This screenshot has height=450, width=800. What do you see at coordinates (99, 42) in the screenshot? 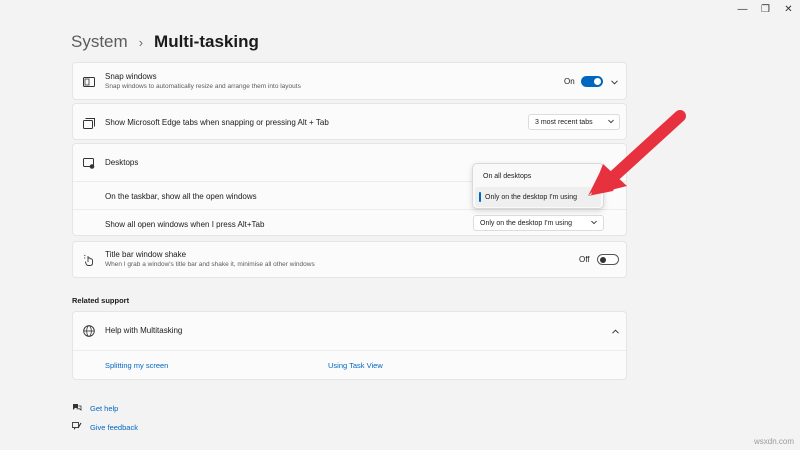
I see `breadcrumb-system: System` at bounding box center [99, 42].